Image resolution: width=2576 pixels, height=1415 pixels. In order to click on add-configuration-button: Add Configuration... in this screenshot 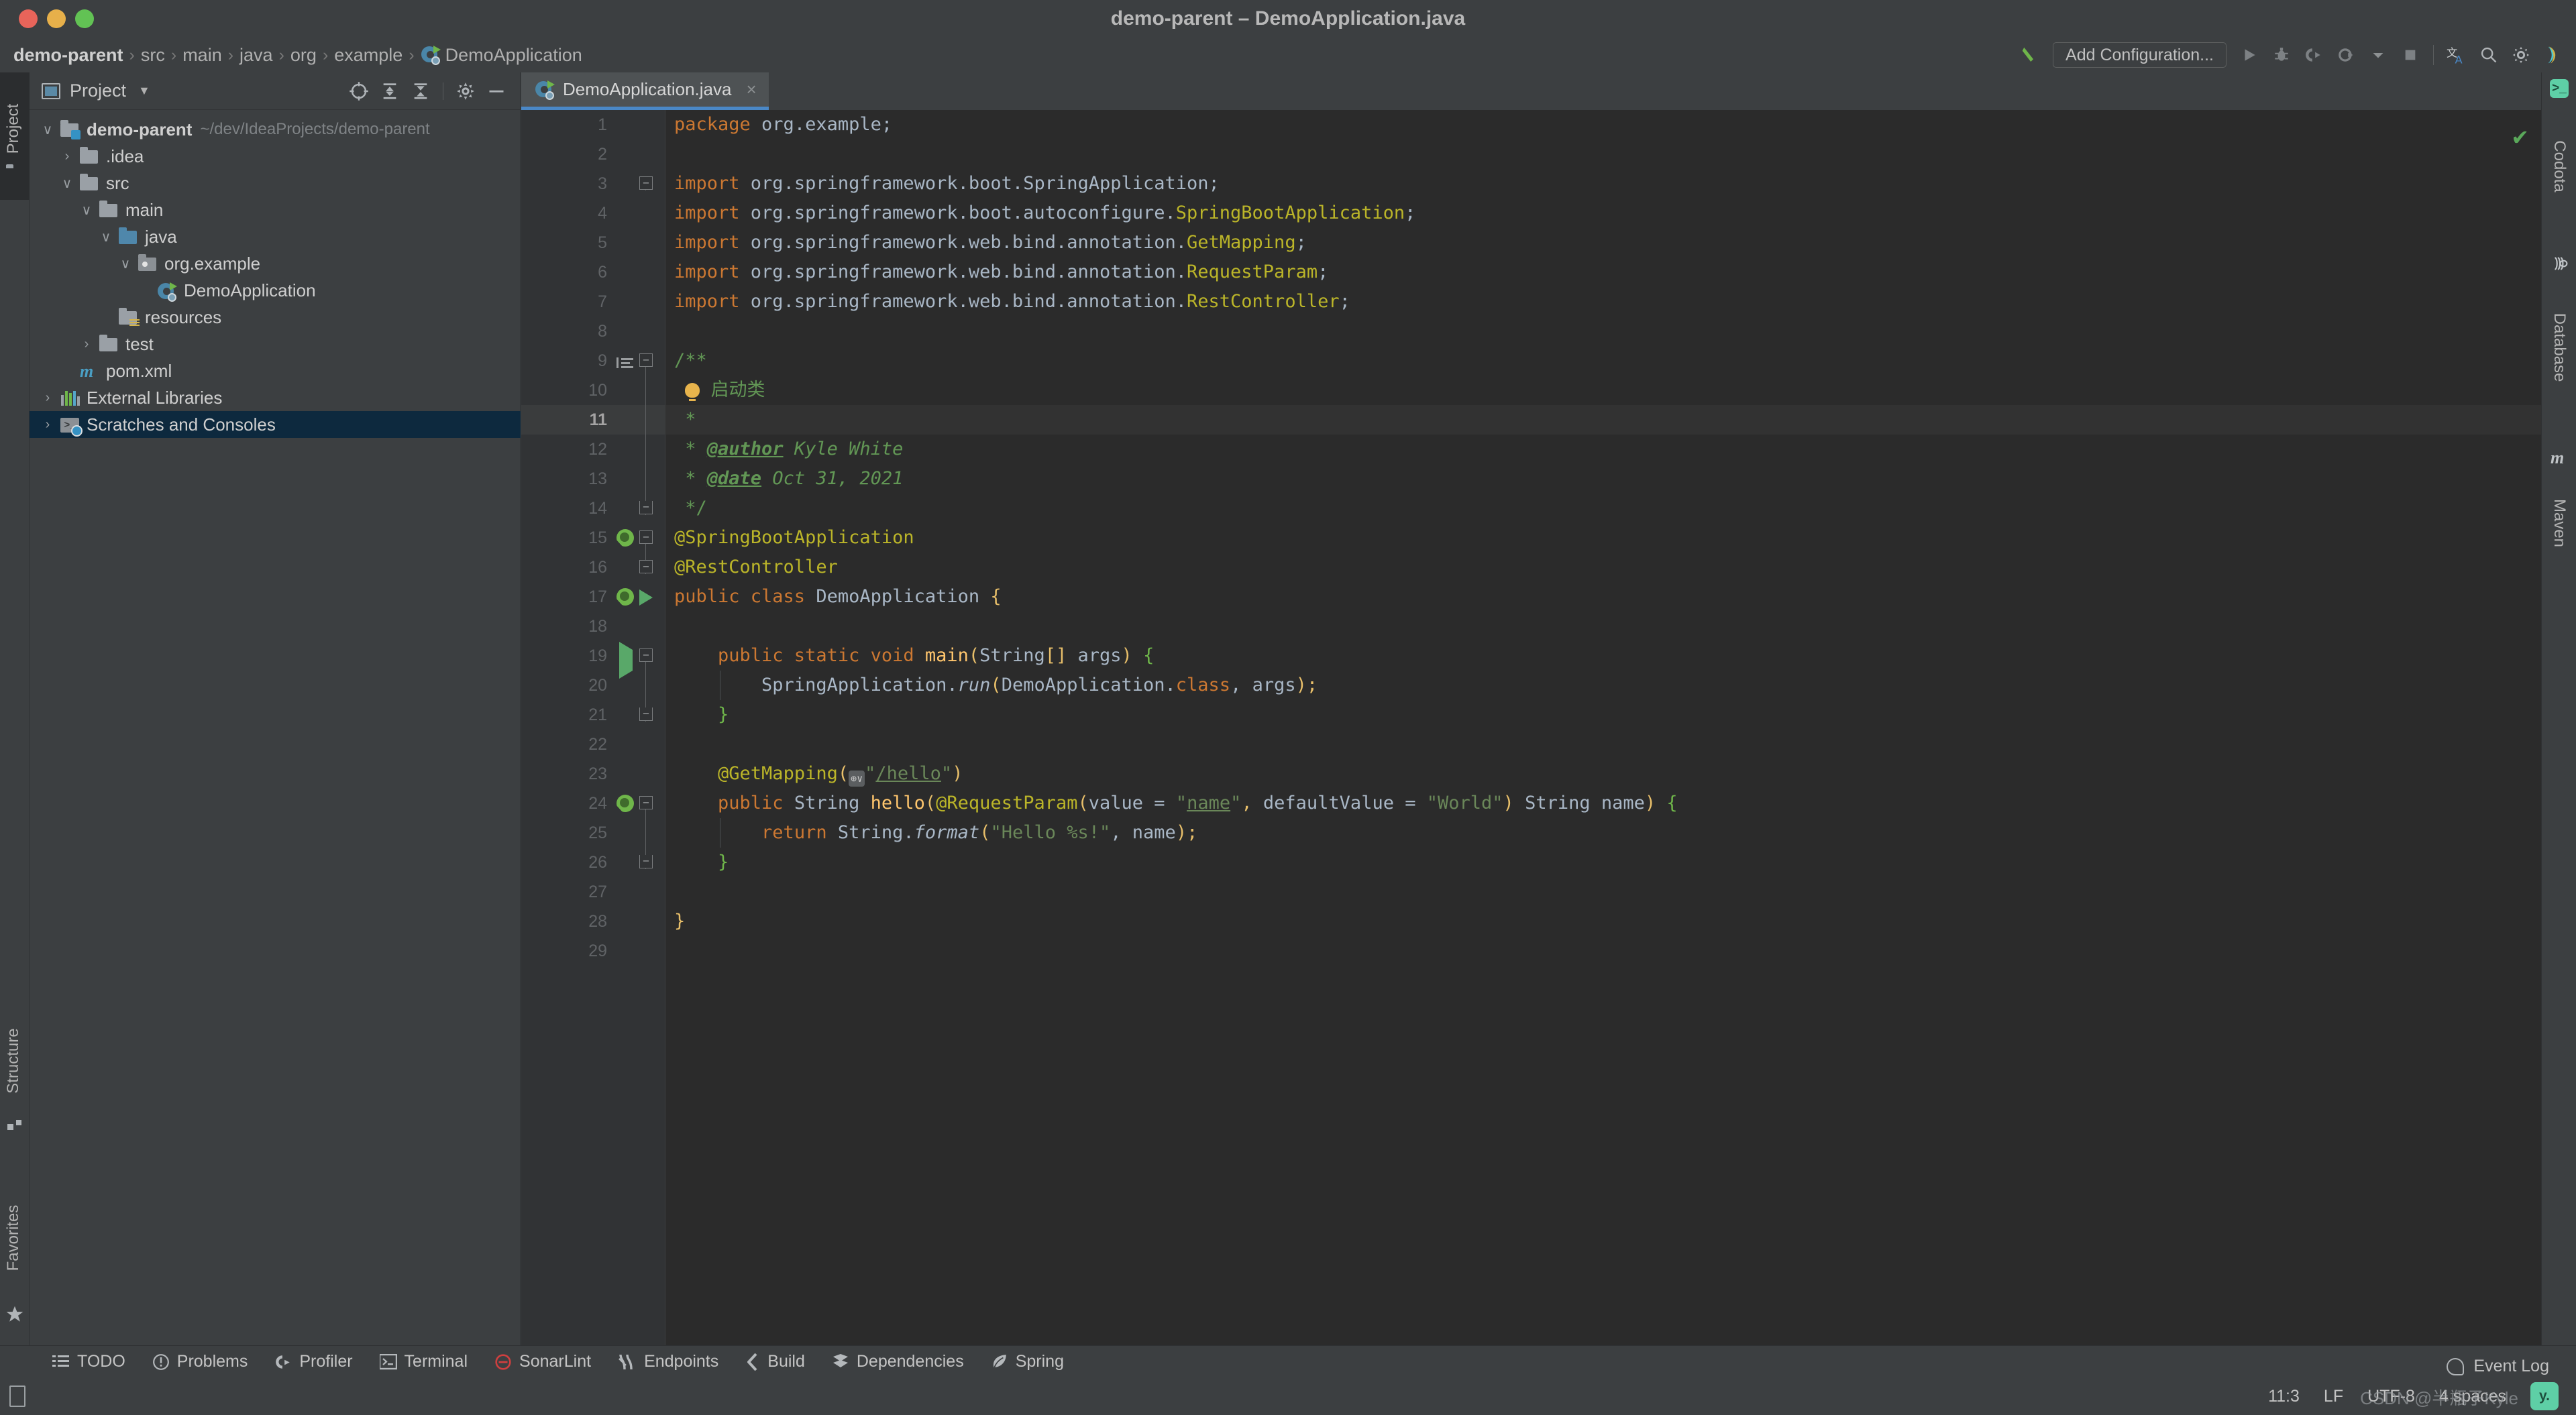, I will do `click(2139, 55)`.